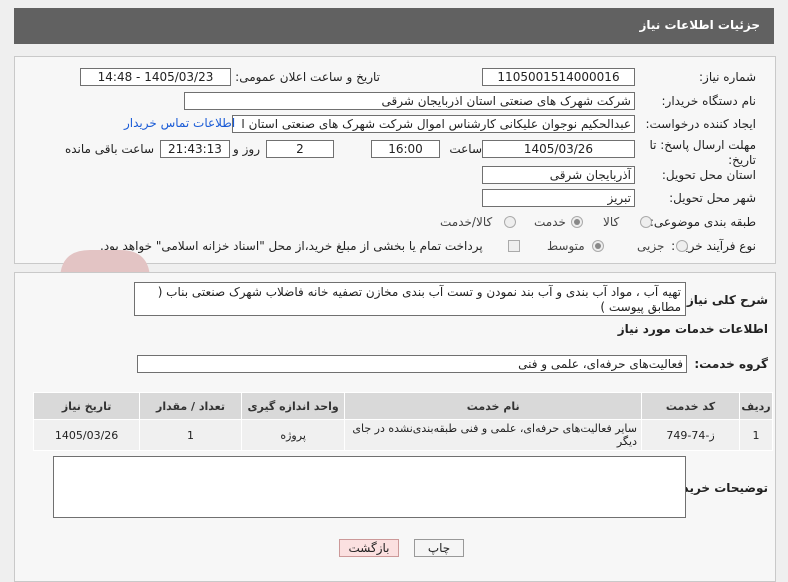 The image size is (788, 582). What do you see at coordinates (109, 149) in the screenshot?
I see `remaining-label: ساعت باقی مانده` at bounding box center [109, 149].